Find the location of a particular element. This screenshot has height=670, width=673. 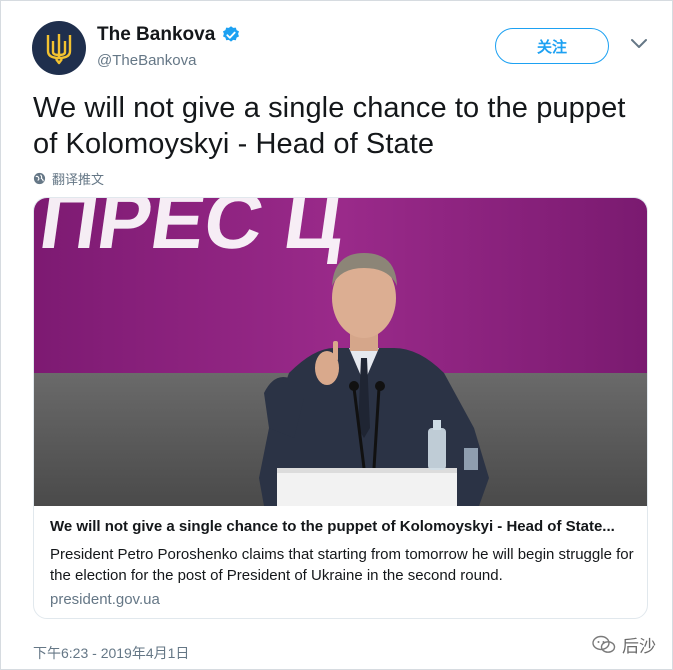

wechat-icon is located at coordinates (604, 644).